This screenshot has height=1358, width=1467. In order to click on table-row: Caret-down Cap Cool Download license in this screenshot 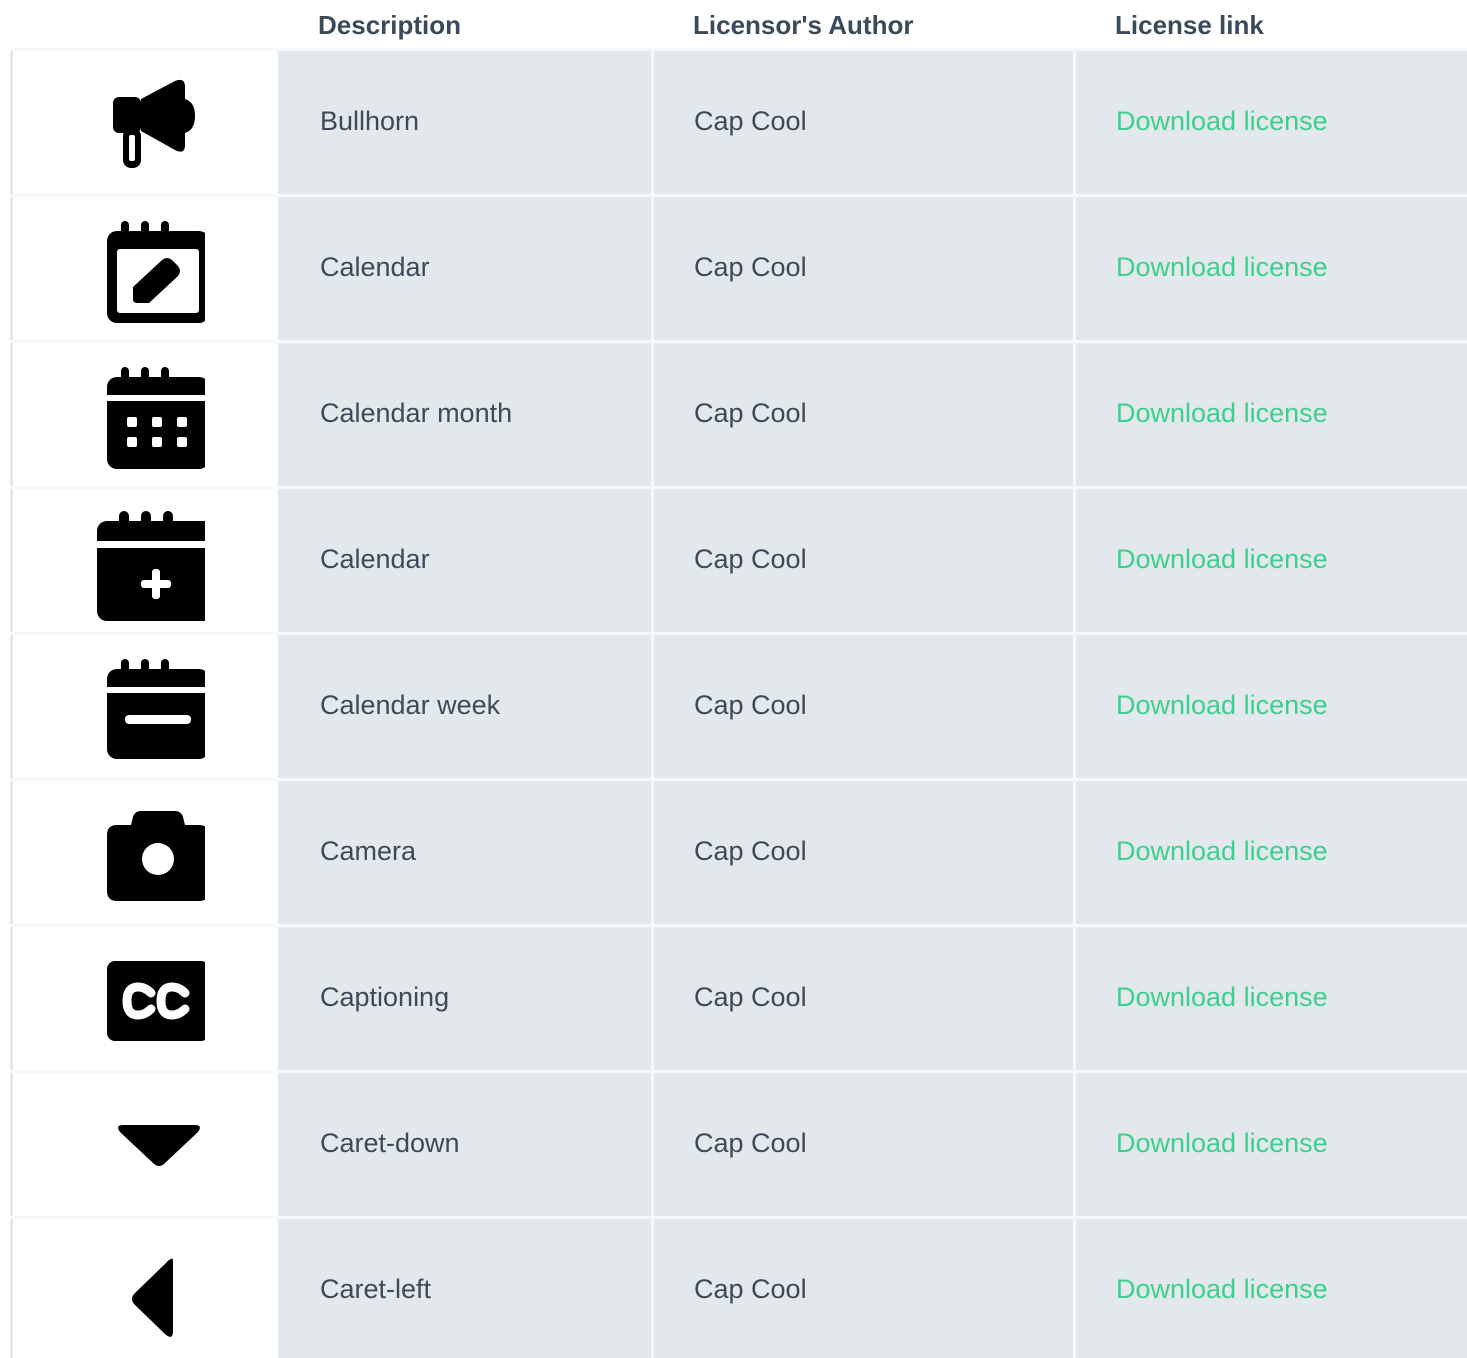, I will do `click(738, 1143)`.